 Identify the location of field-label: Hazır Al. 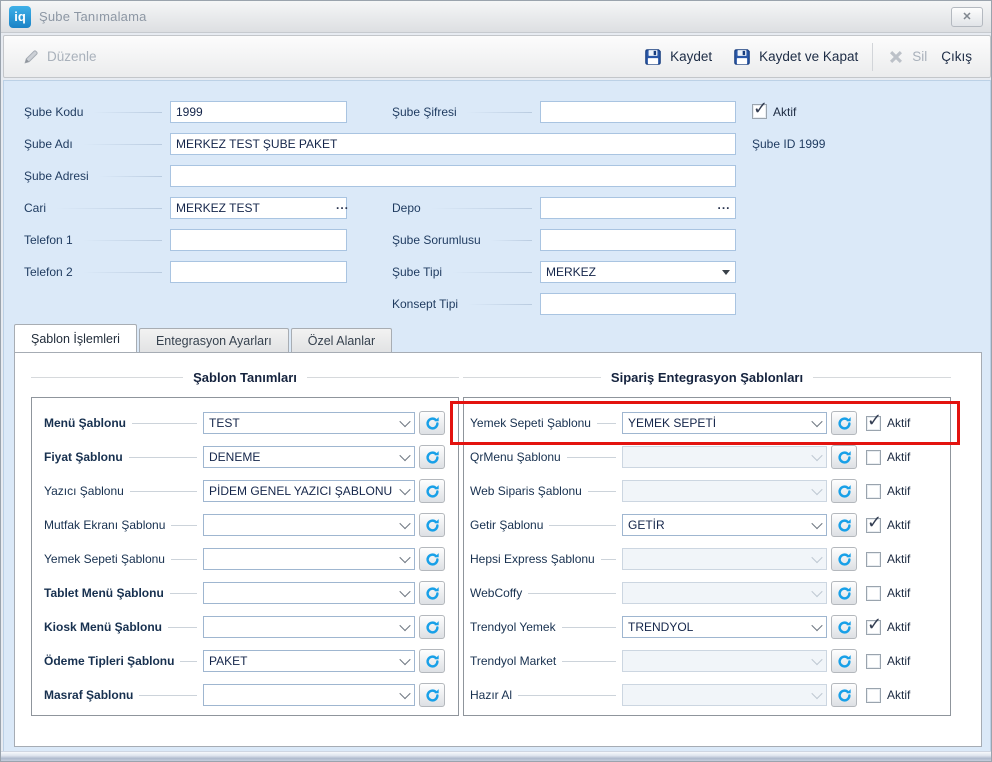
(491, 695).